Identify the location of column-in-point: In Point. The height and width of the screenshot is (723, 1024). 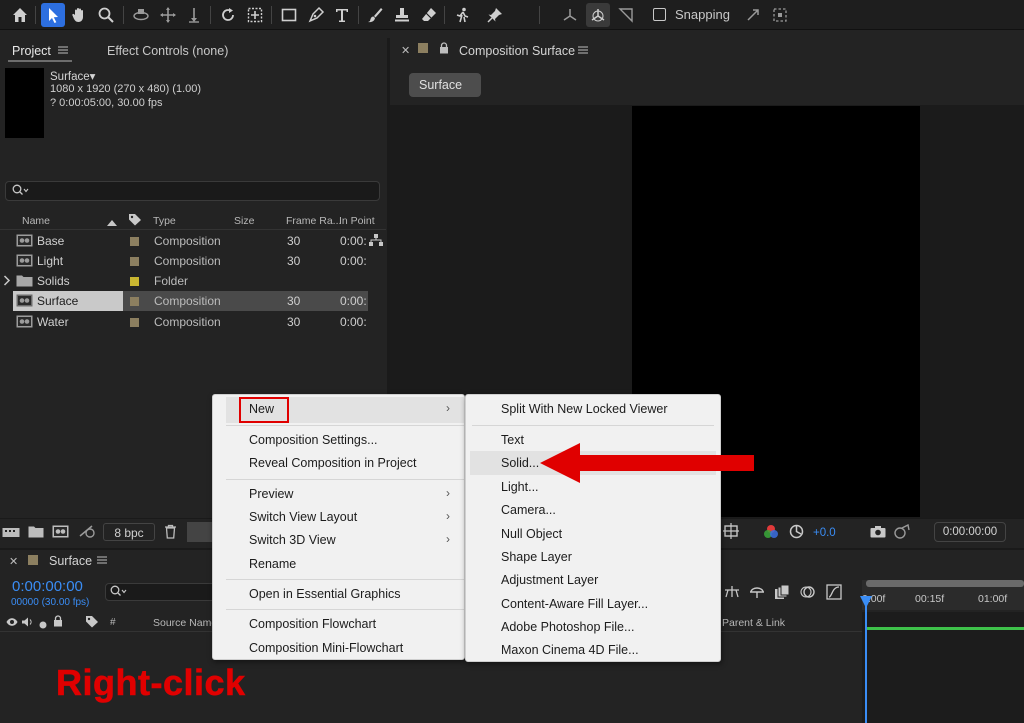
(357, 221).